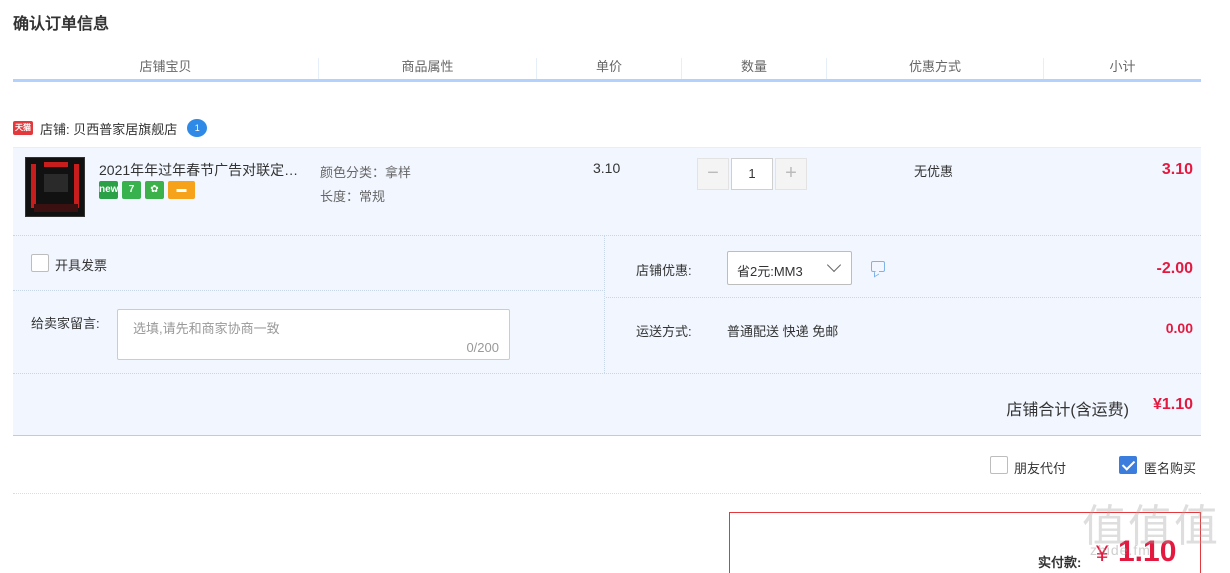 This screenshot has width=1230, height=573. Describe the element at coordinates (482, 347) in the screenshot. I see `message-char-counter: 0/200` at that location.